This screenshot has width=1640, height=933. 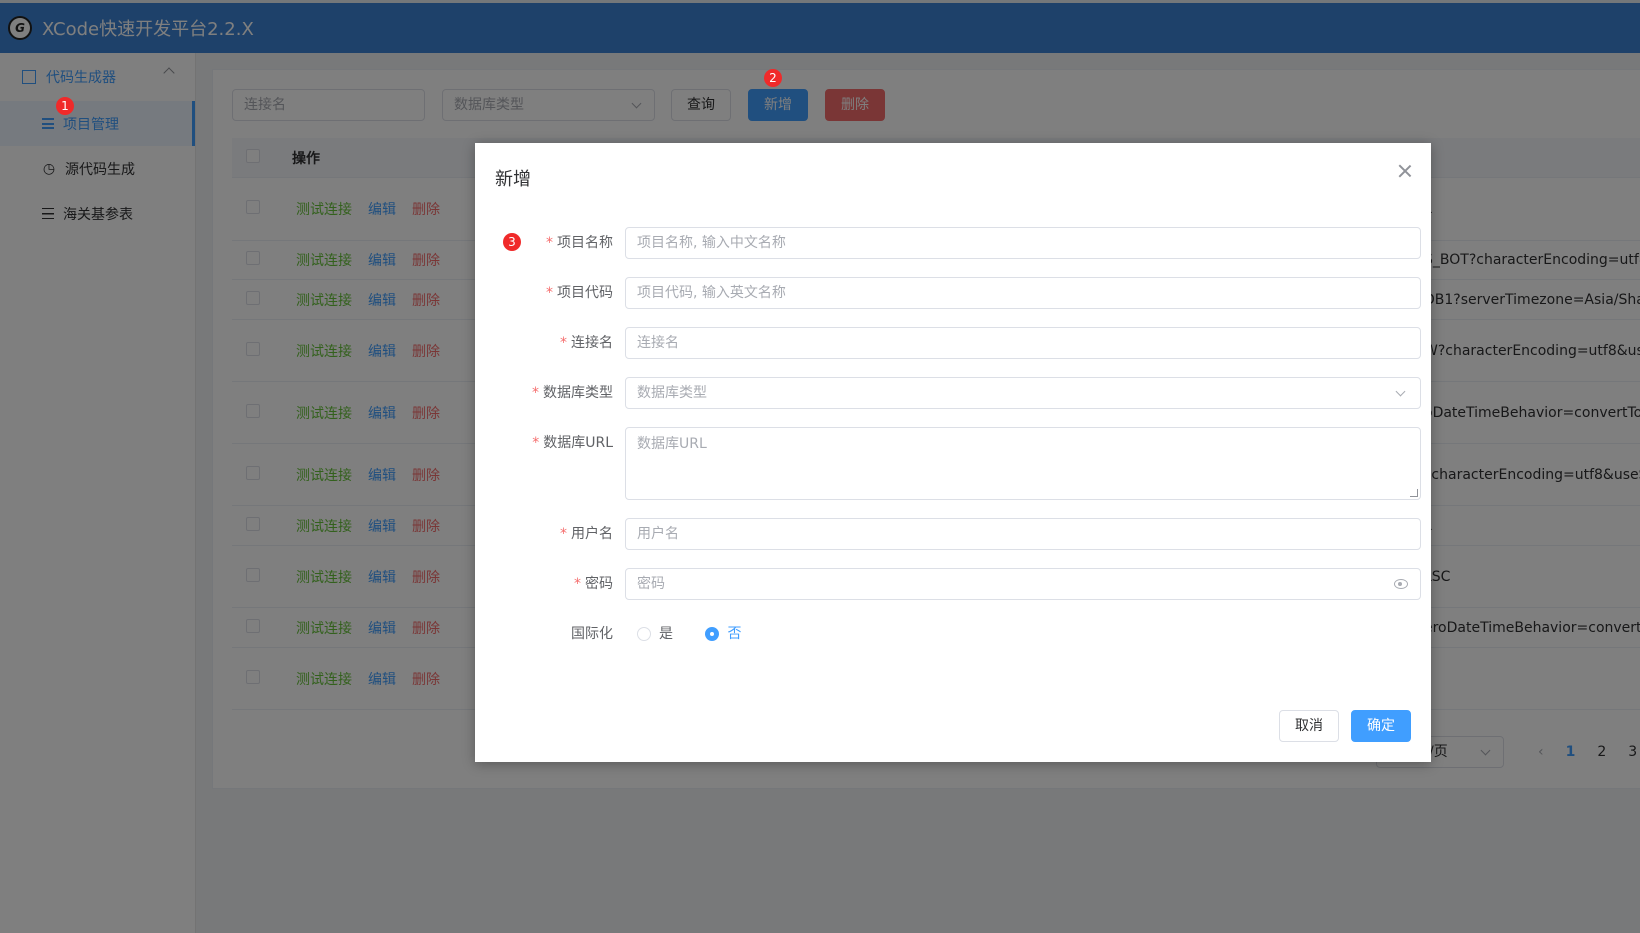 I want to click on close-icon, so click(x=1405, y=171).